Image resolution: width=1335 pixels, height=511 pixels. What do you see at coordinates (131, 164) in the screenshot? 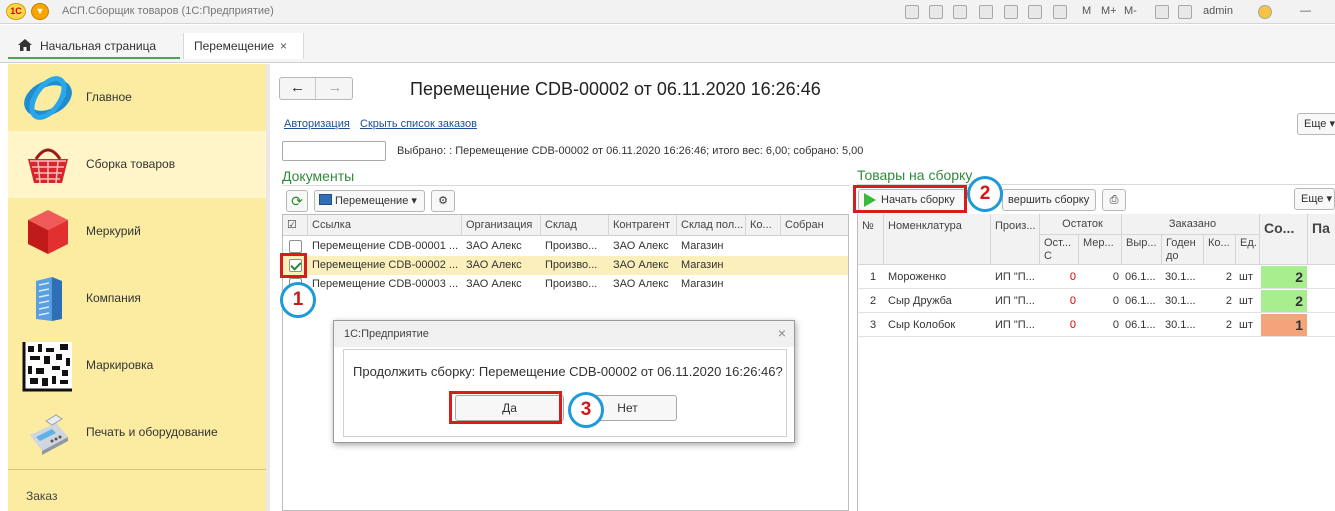
I see `sidebar-label-assembly: Сборка товаров` at bounding box center [131, 164].